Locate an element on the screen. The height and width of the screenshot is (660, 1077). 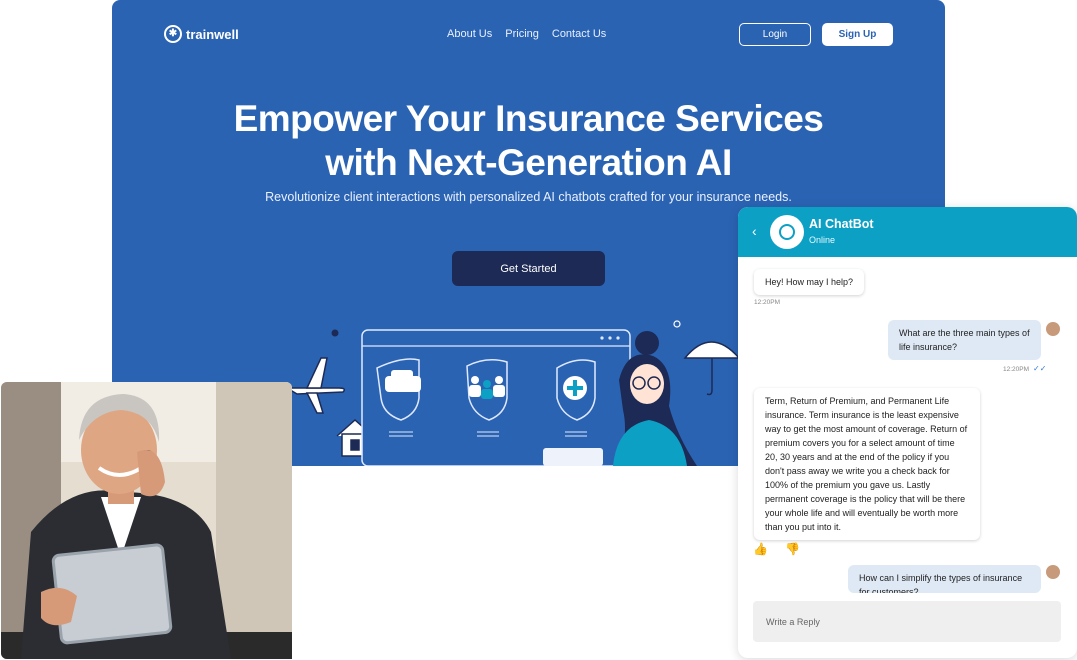
logo-icon: ✱ is located at coordinates (173, 34).